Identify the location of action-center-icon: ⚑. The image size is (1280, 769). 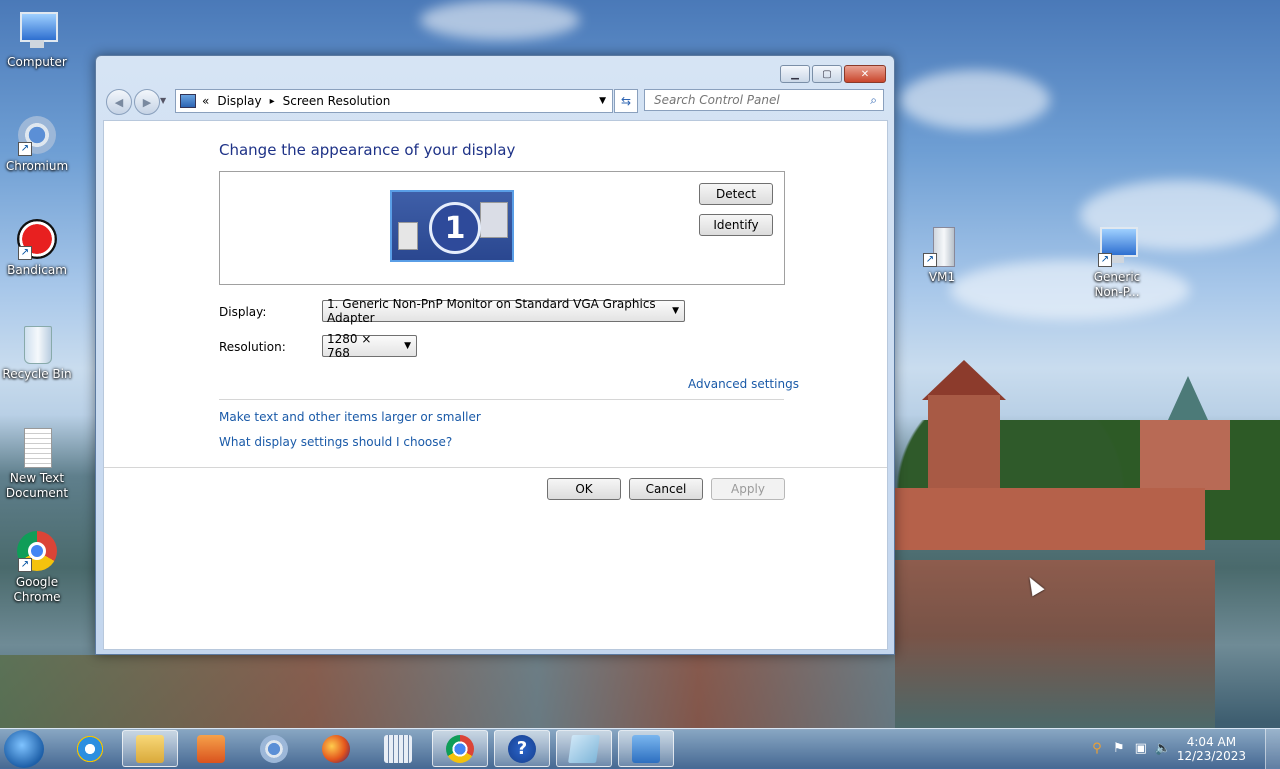
(1119, 749).